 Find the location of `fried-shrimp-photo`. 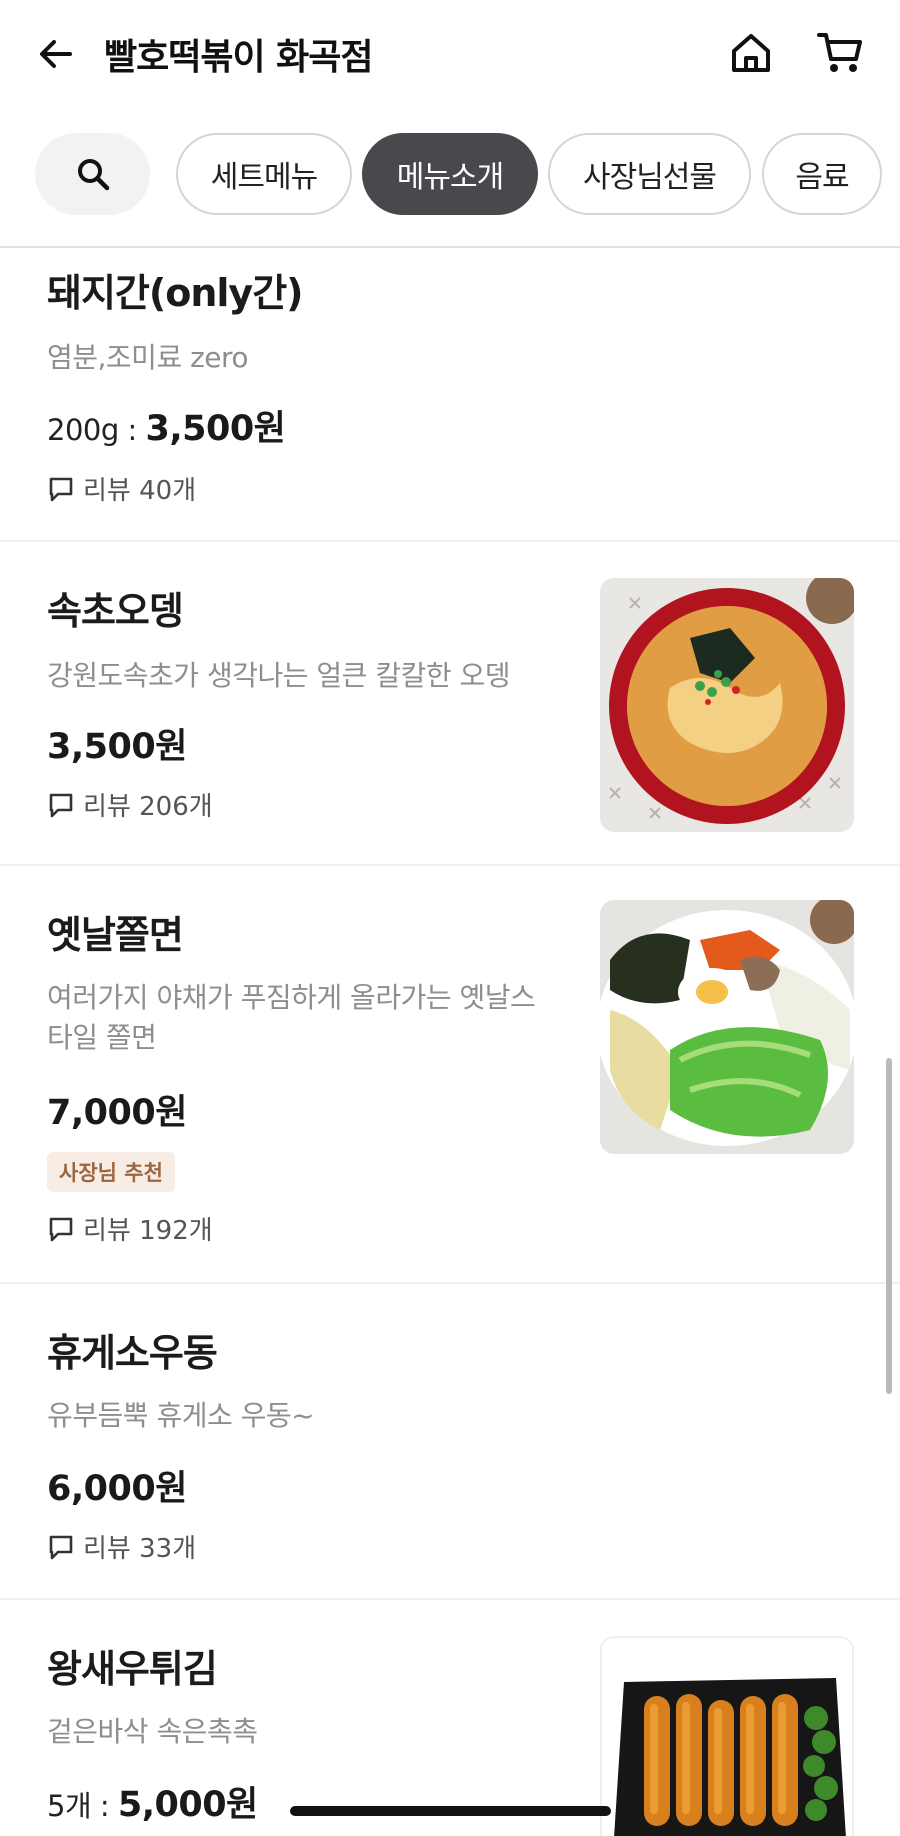

fried-shrimp-photo is located at coordinates (727, 1736).